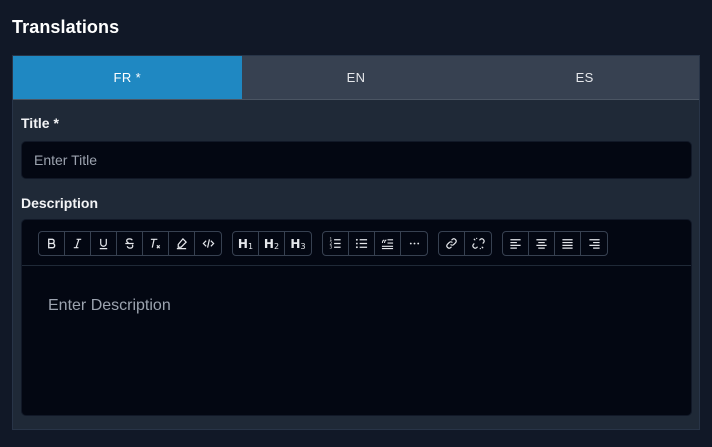 This screenshot has height=447, width=712. I want to click on code-icon, so click(208, 243).